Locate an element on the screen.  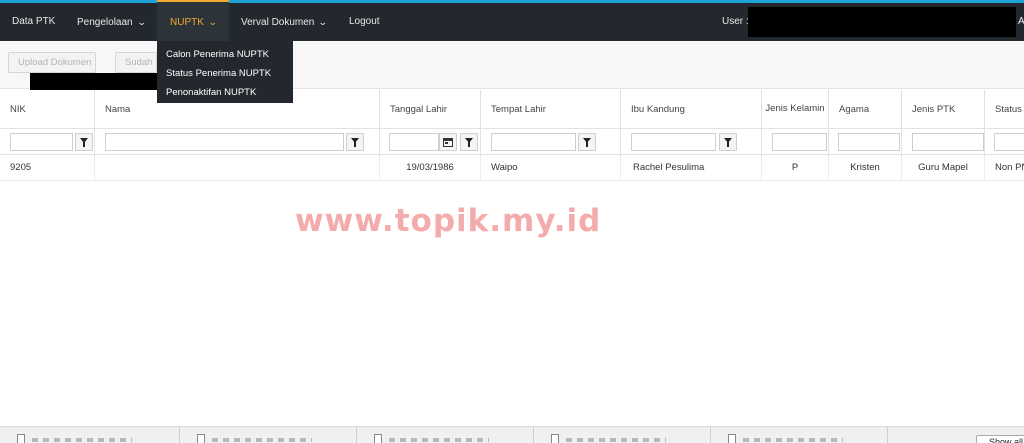
nav-pengelolaan-label: Pengelolaan is located at coordinates (105, 22).